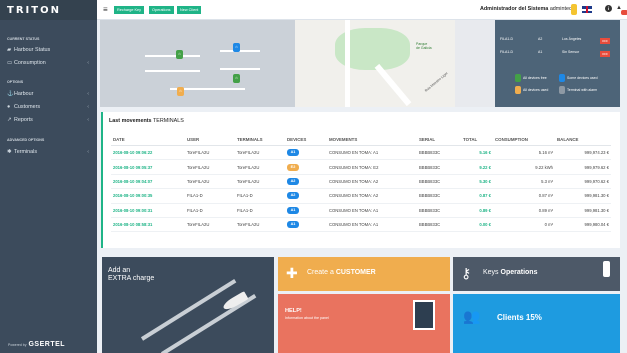  I want to click on legend-terminal-row: FILA1-D A1 Sin Sensor OFF, so click(557, 54).